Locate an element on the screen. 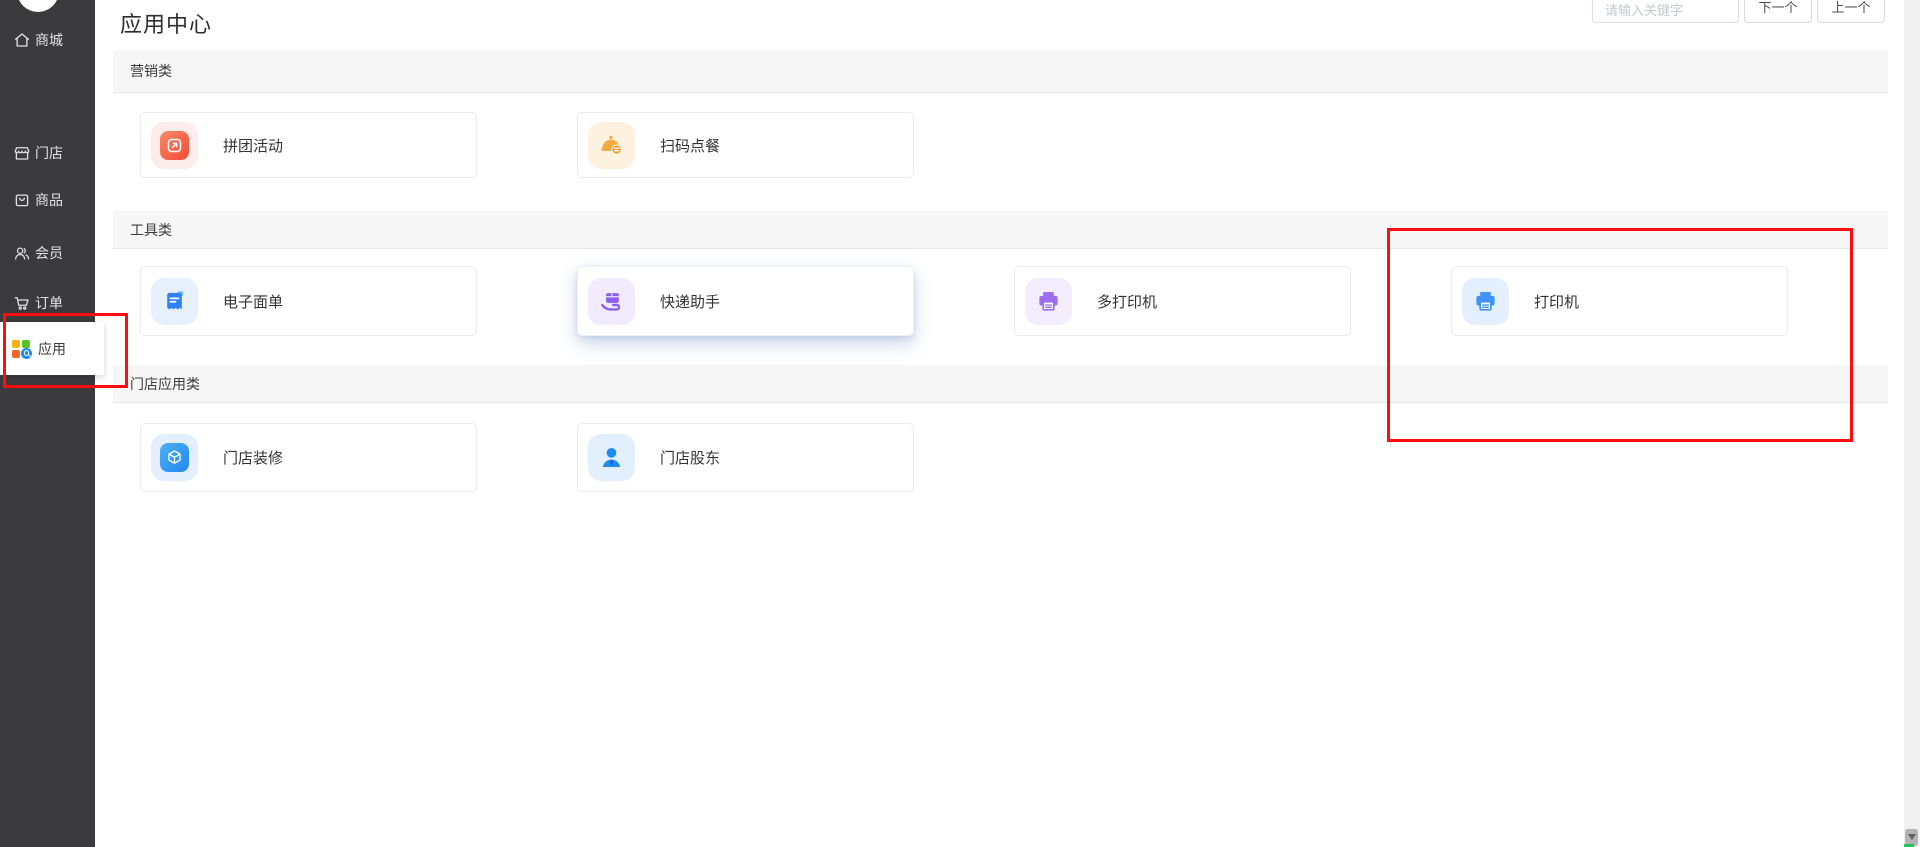 The width and height of the screenshot is (1920, 847). next-button: 下一个 is located at coordinates (1778, 11).